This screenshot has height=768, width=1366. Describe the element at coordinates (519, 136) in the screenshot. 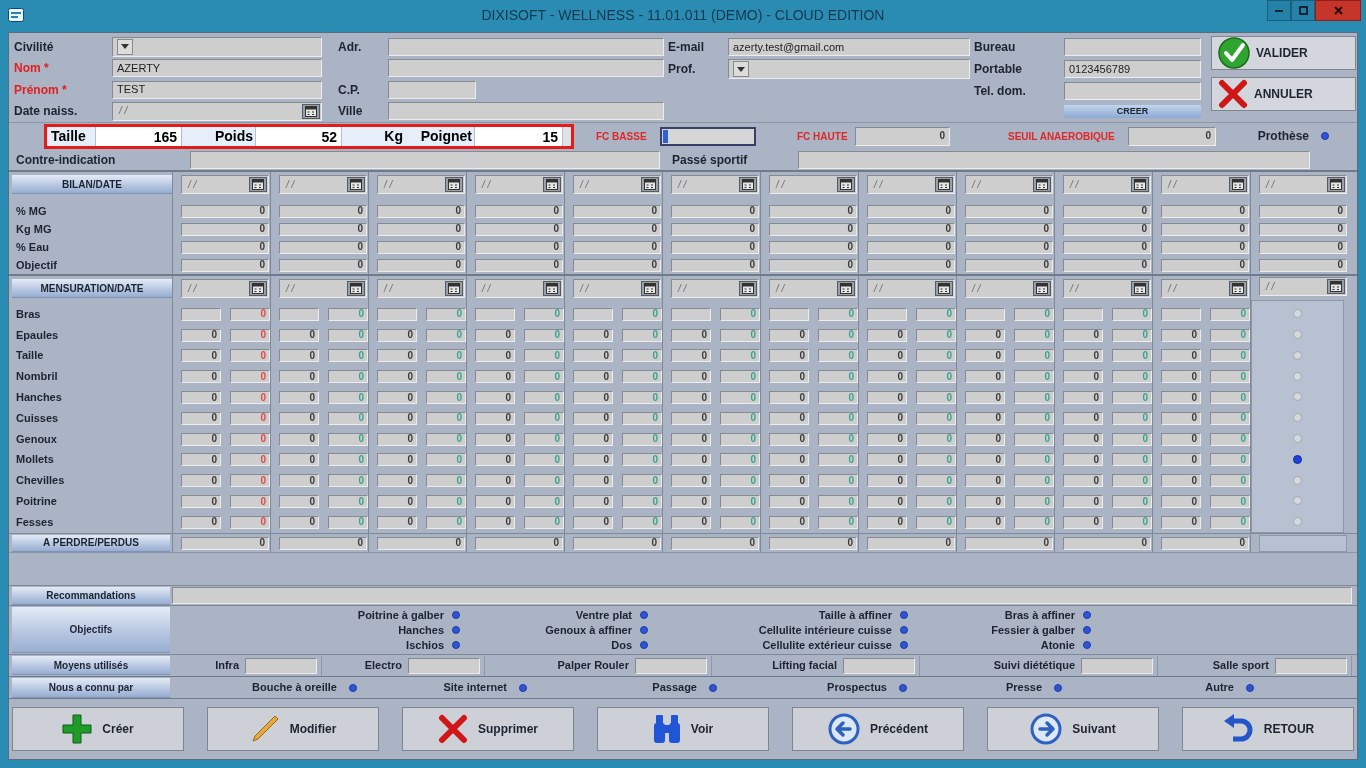

I see `number-field: 15` at that location.